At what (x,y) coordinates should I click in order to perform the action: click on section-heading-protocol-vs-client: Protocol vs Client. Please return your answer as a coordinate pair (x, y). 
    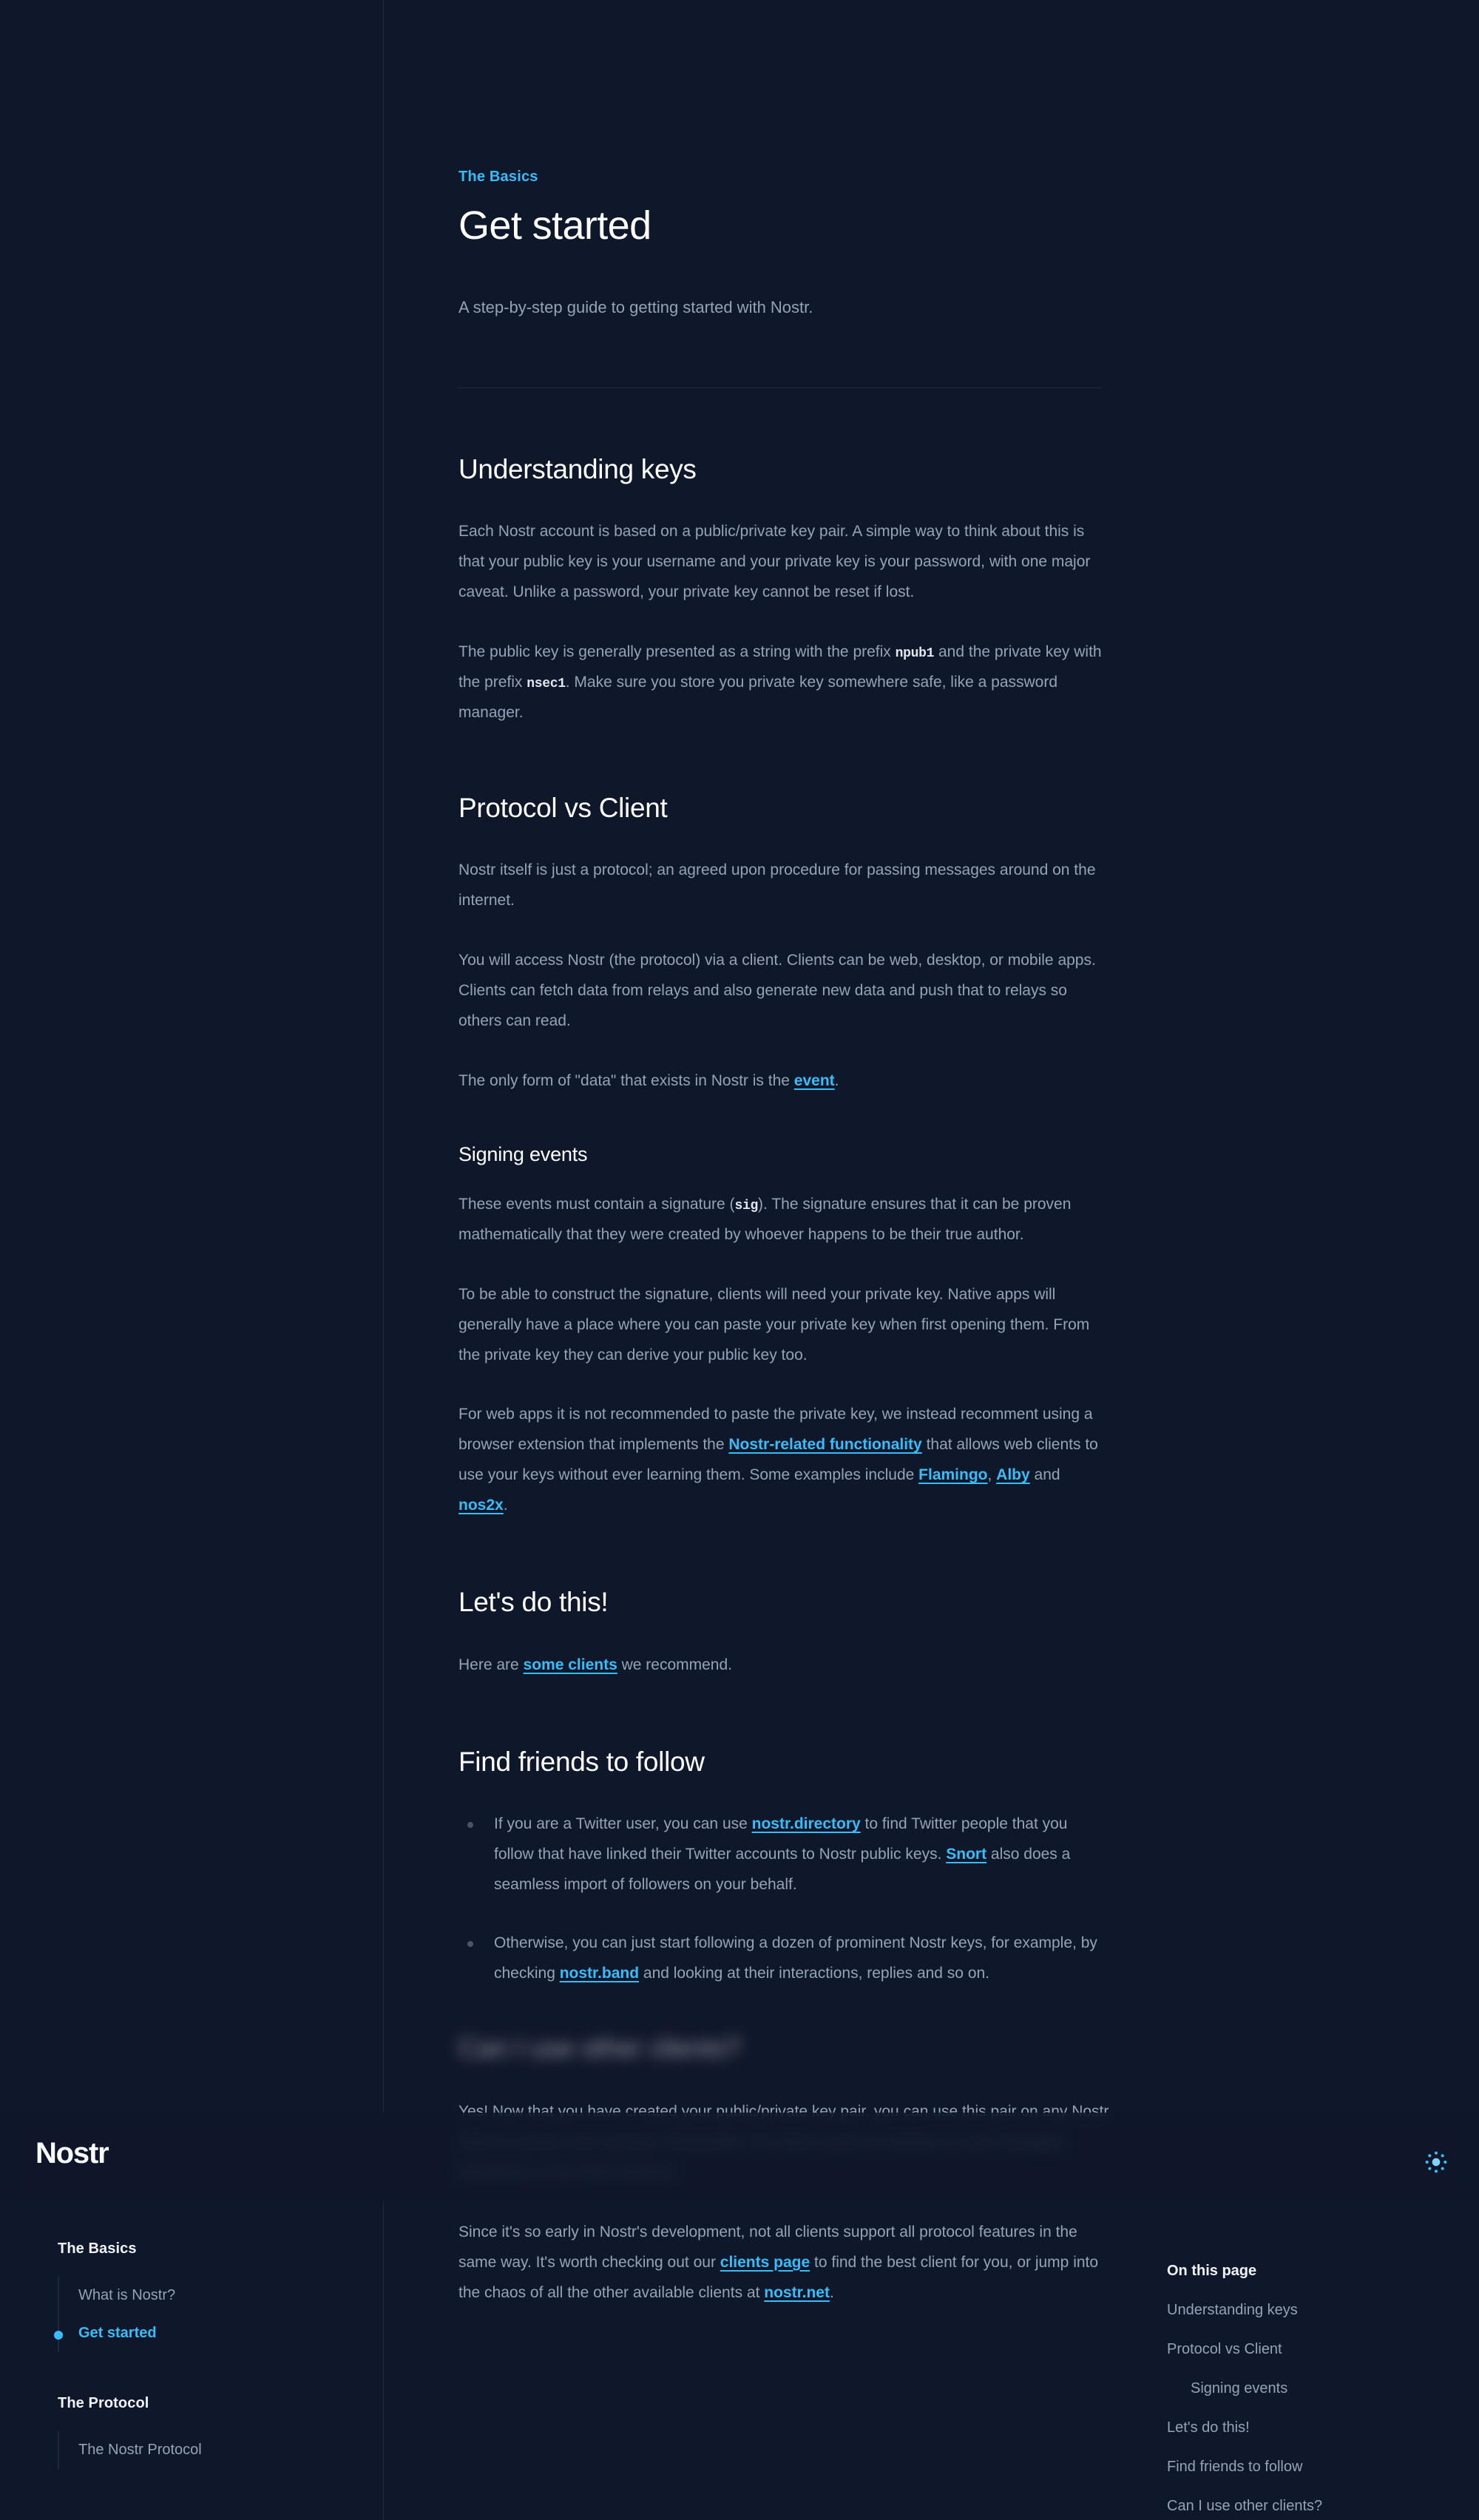
    Looking at the image, I should click on (563, 807).